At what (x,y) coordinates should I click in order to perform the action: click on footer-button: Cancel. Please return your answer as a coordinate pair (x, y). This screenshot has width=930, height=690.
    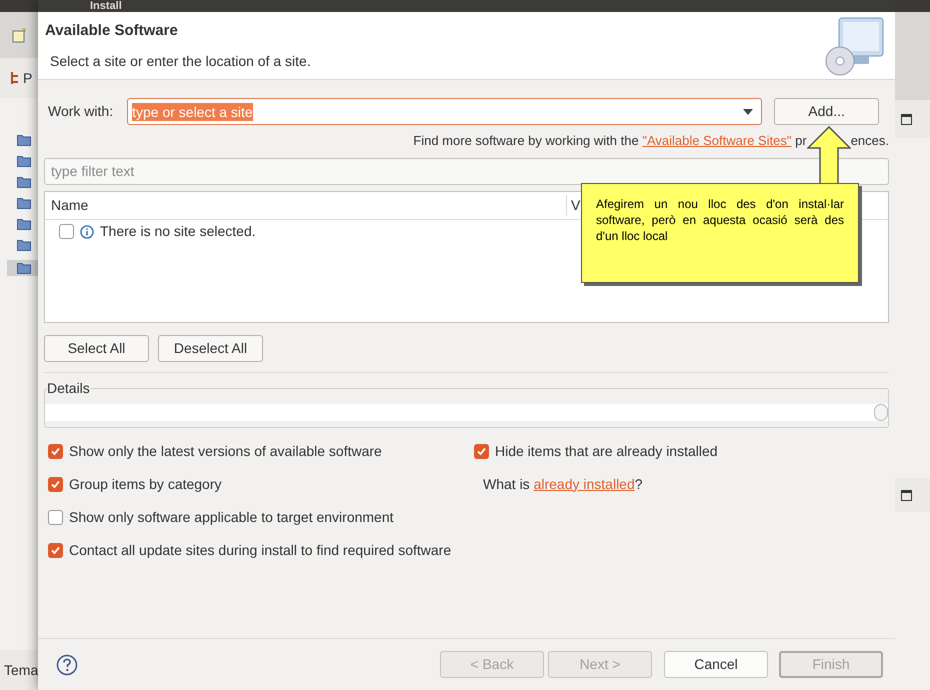
    Looking at the image, I should click on (716, 664).